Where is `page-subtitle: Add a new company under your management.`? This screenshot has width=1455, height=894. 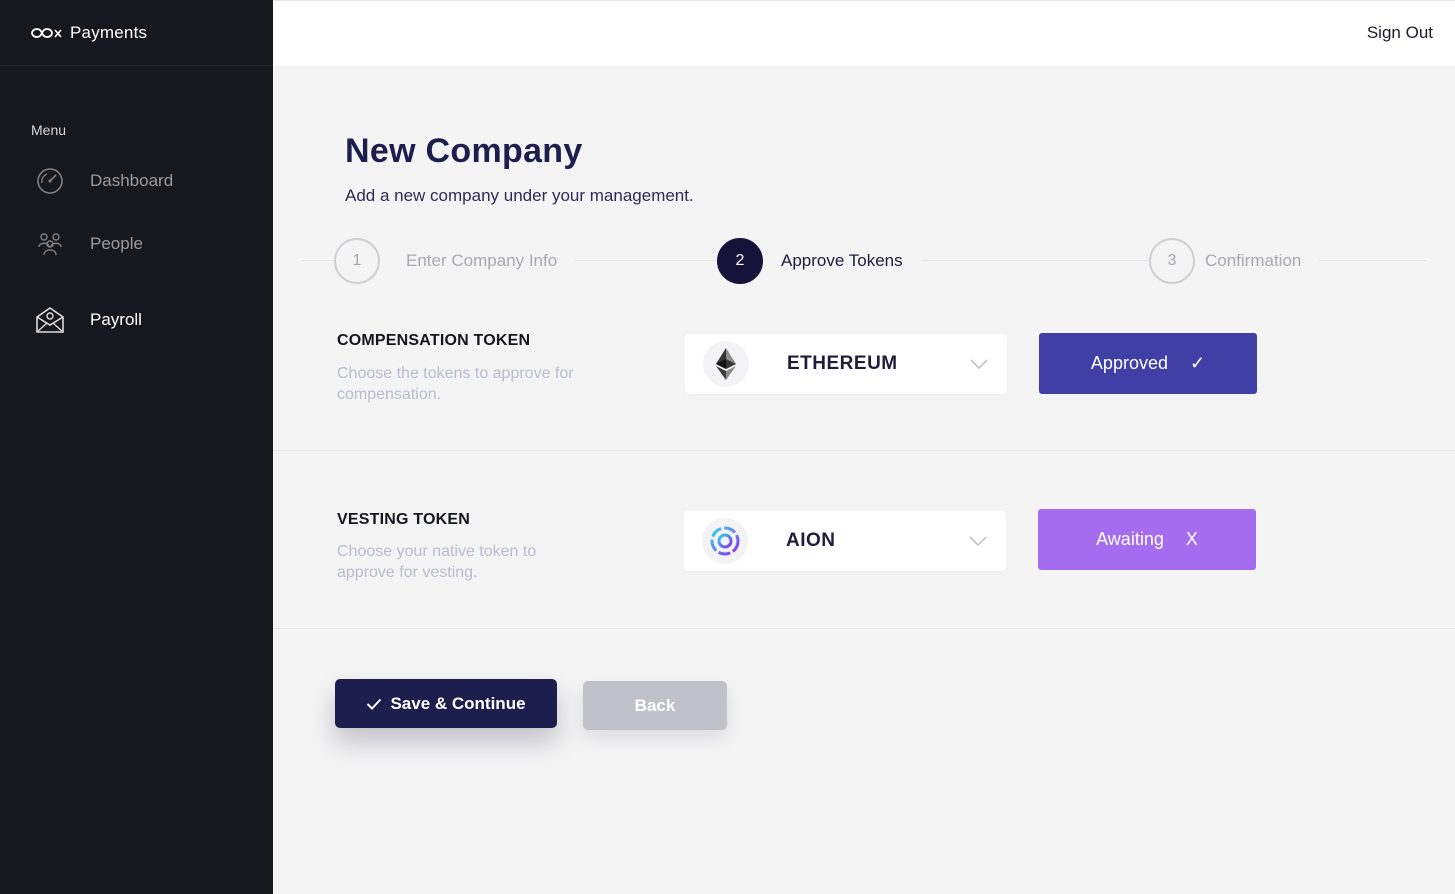 page-subtitle: Add a new company under your management. is located at coordinates (519, 195).